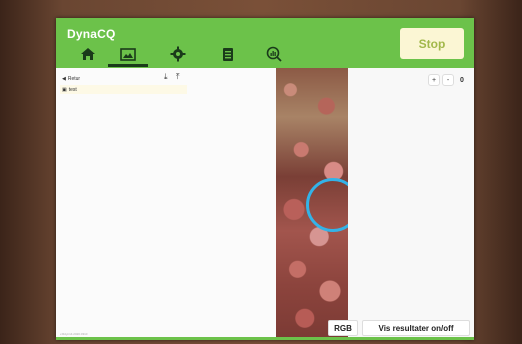 The width and height of the screenshot is (522, 344). Describe the element at coordinates (274, 54) in the screenshot. I see `analytics-icon` at that location.